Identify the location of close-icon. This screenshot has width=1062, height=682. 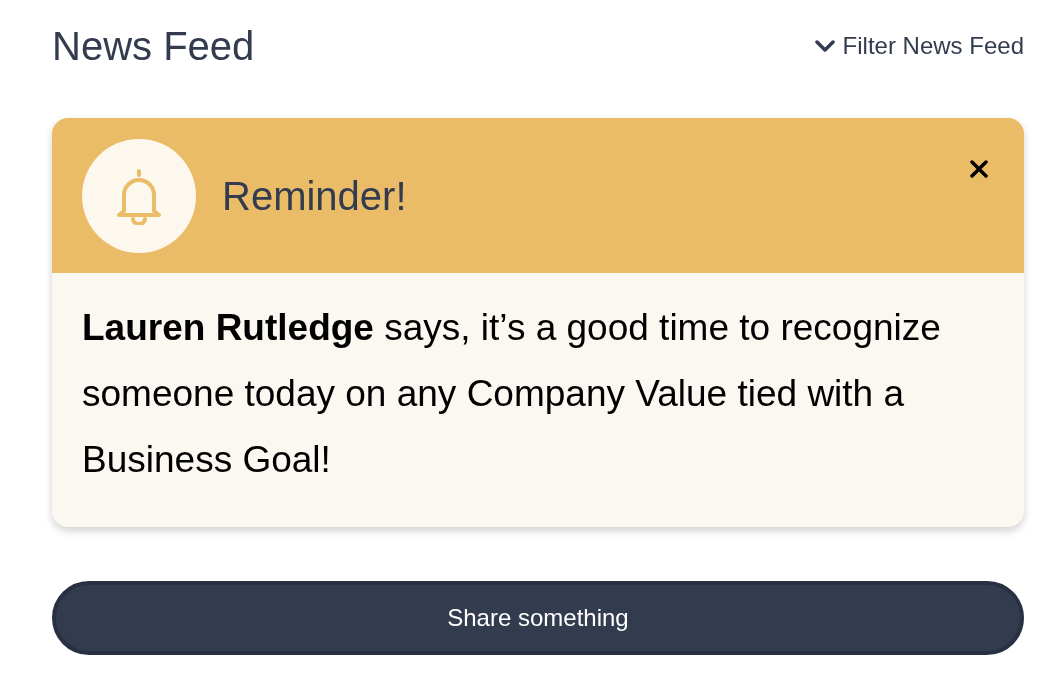
(979, 169).